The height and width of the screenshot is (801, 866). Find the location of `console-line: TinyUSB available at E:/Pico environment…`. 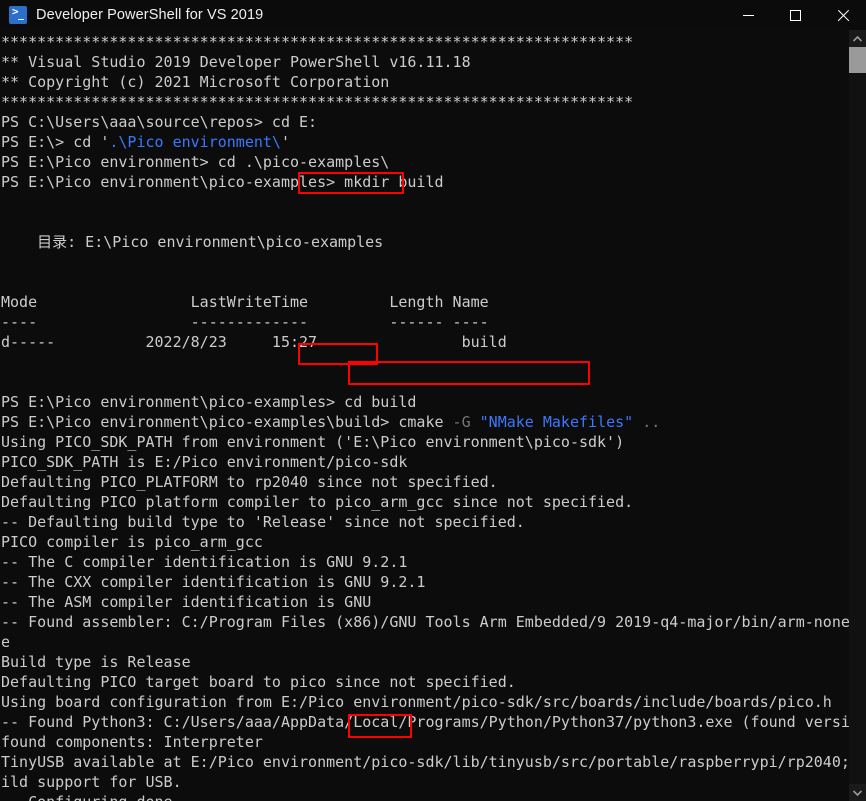

console-line: TinyUSB available at E:/Pico environment… is located at coordinates (424, 762).